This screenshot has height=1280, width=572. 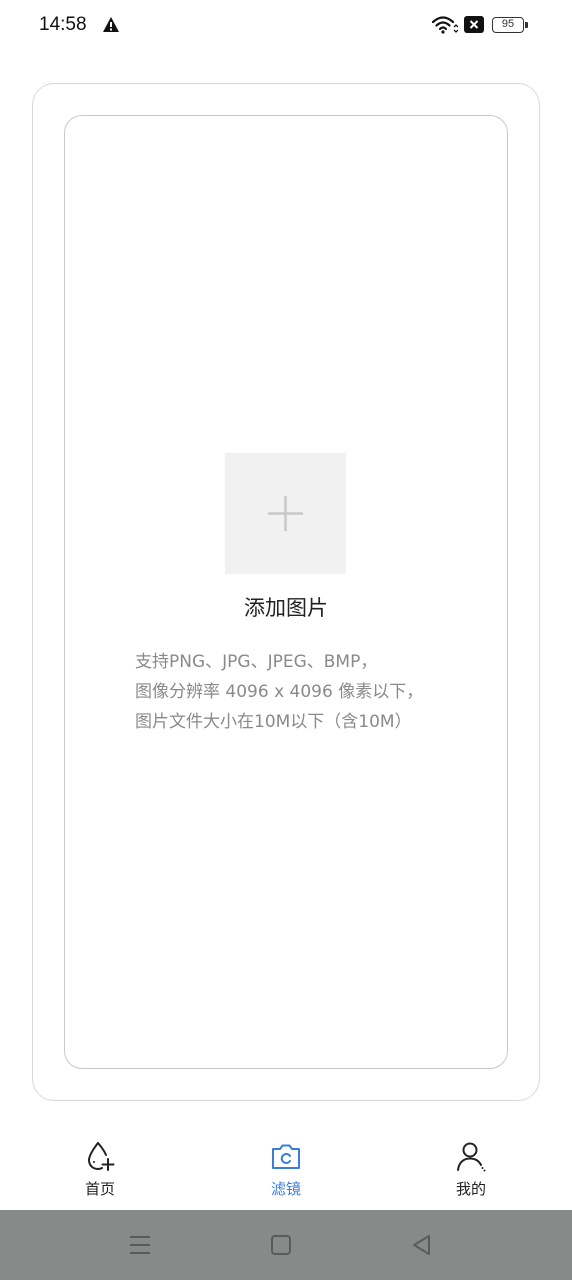 I want to click on resolution-hint: 图像分辨率 4096 x 4096 像素以下，, so click(x=279, y=692).